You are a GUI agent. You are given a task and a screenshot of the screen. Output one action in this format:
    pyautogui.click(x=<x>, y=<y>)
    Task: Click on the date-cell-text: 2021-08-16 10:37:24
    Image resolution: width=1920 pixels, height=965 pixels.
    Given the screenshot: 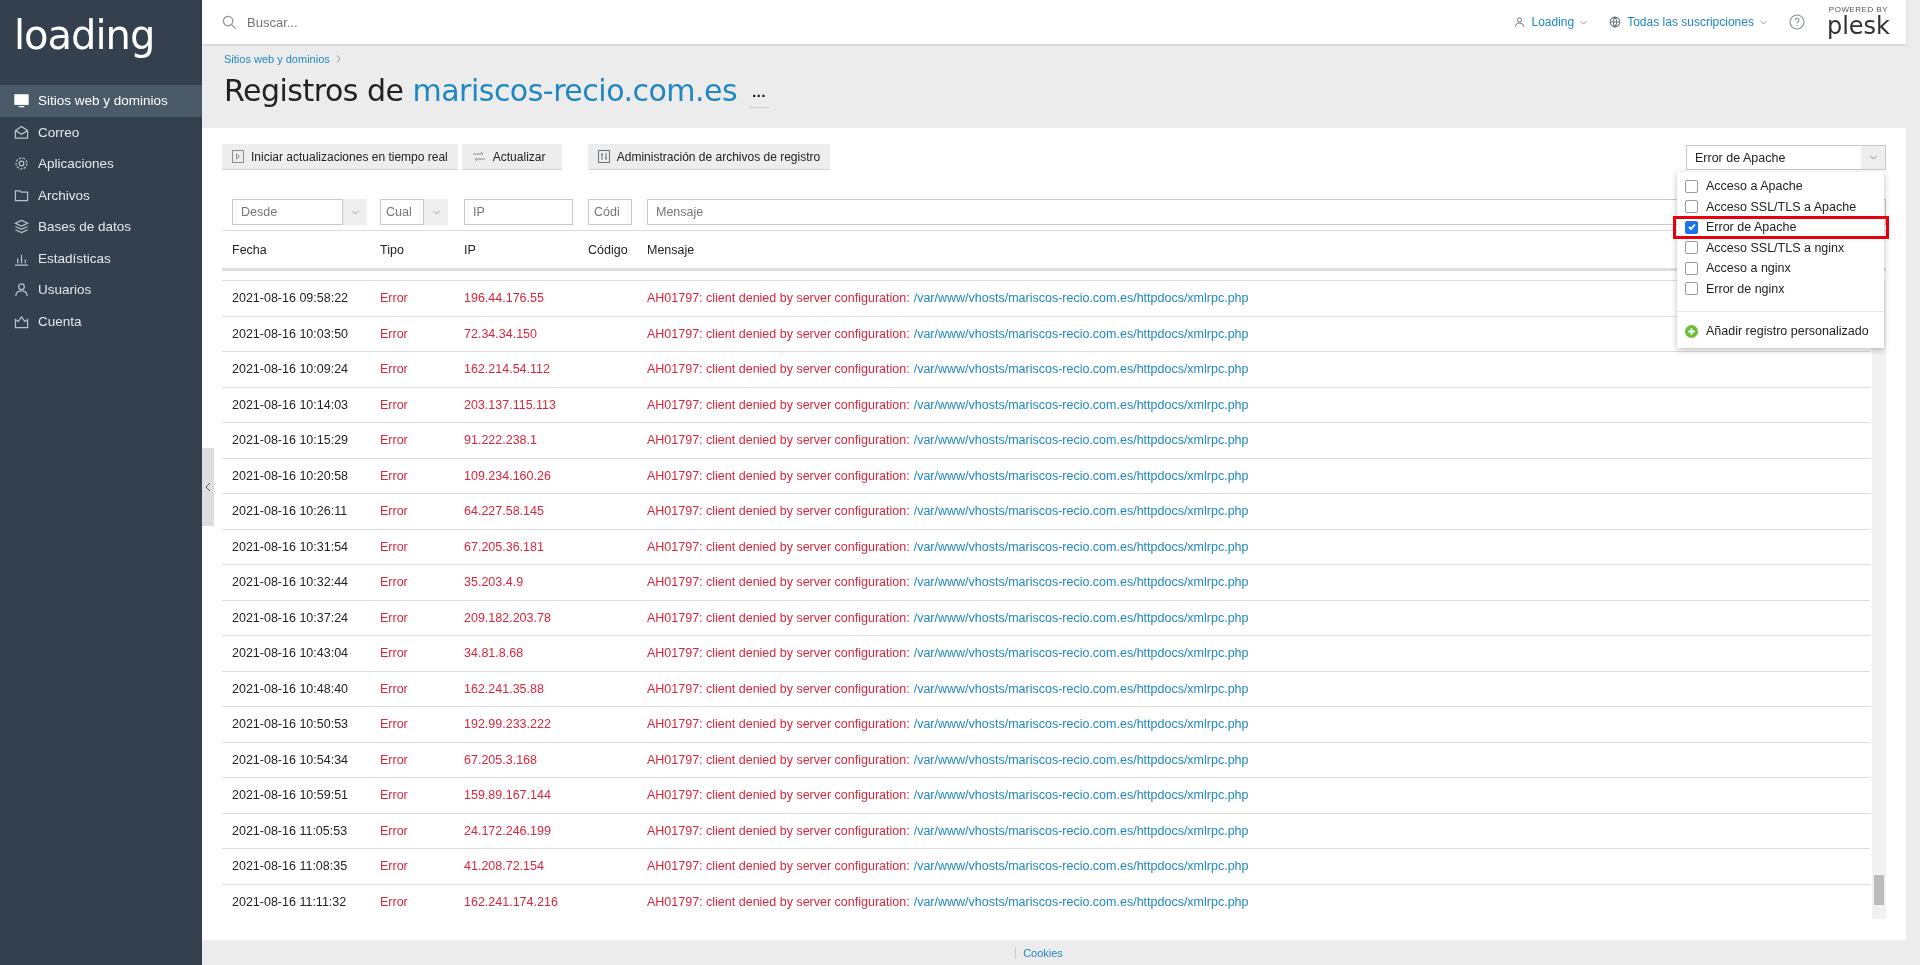 What is the action you would take?
    pyautogui.click(x=291, y=617)
    